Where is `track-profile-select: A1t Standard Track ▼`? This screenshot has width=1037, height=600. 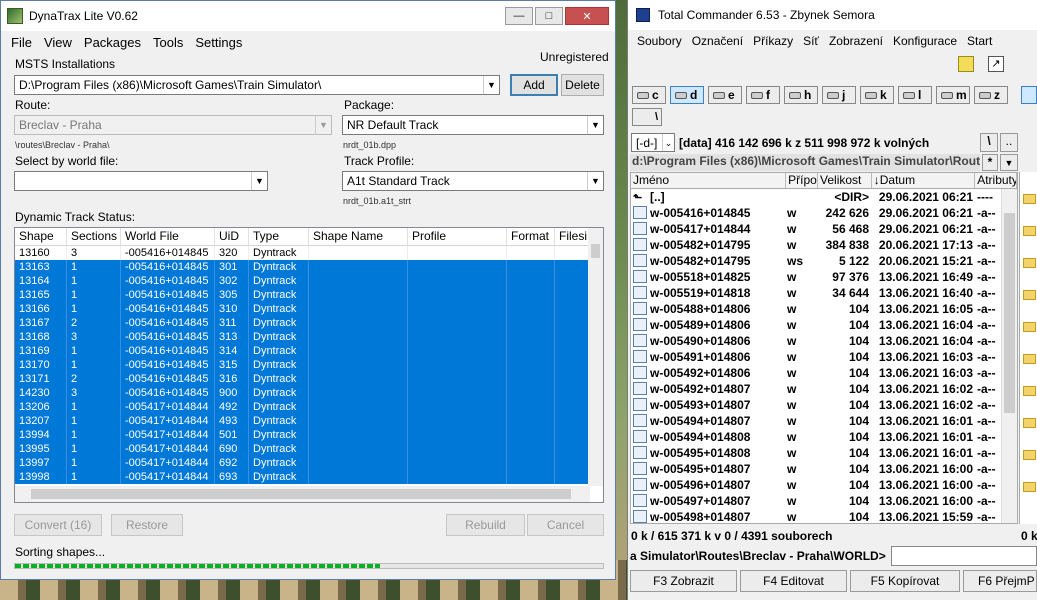 track-profile-select: A1t Standard Track ▼ is located at coordinates (473, 181).